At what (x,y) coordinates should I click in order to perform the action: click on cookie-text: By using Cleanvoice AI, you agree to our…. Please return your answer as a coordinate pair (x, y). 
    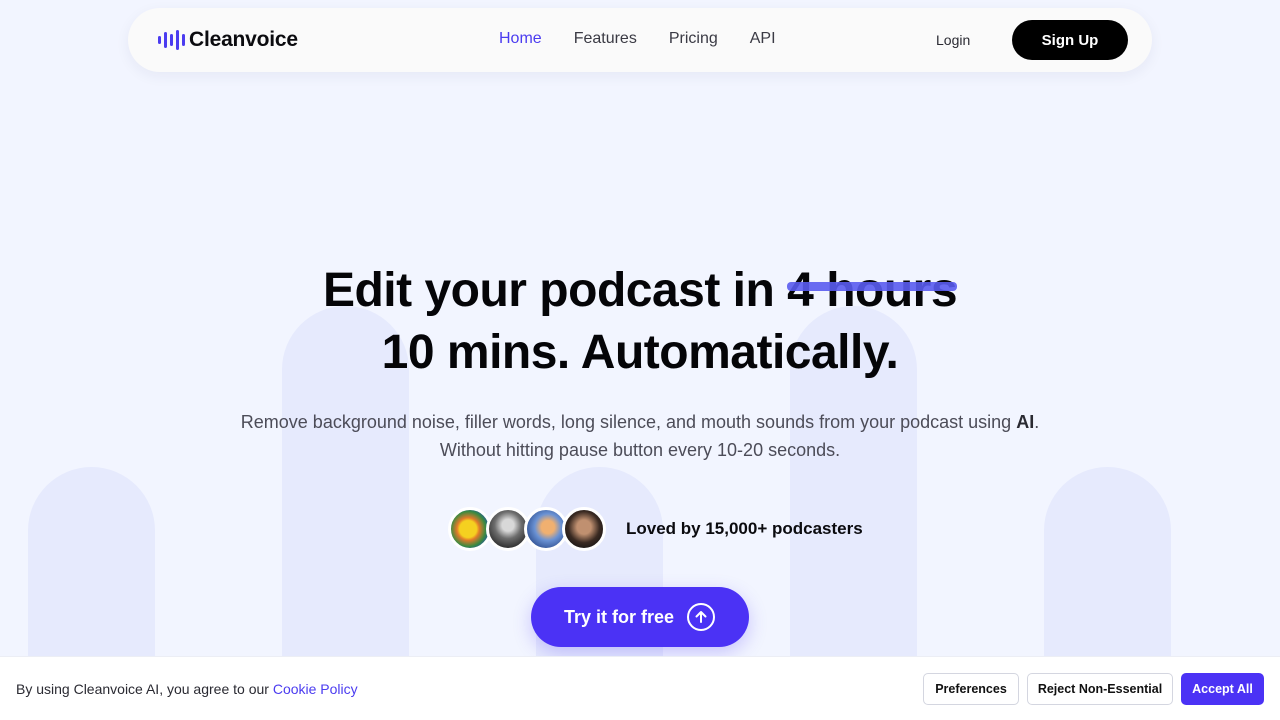
    Looking at the image, I should click on (187, 689).